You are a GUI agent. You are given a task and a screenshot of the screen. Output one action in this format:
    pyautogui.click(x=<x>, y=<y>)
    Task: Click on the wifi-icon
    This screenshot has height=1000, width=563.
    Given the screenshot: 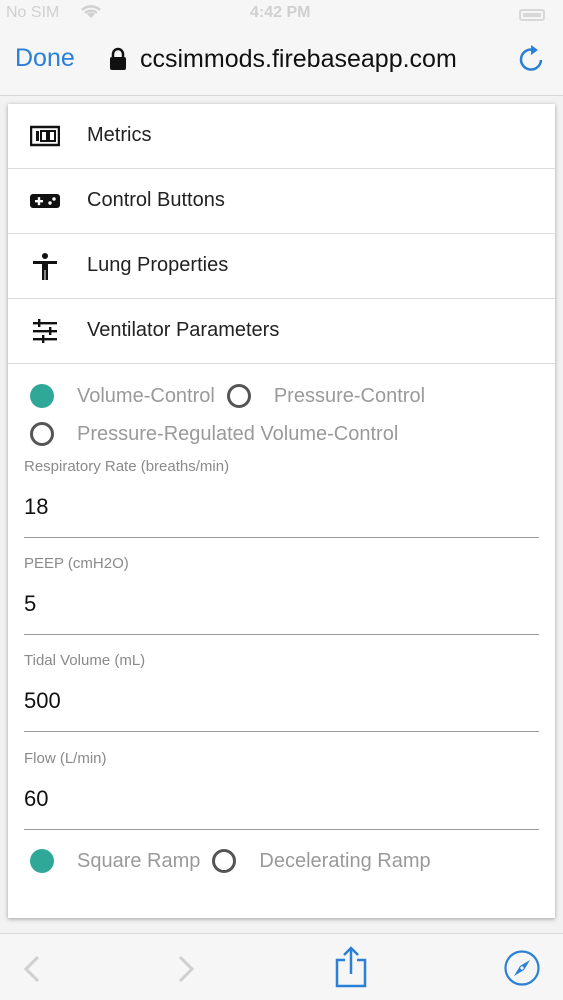 What is the action you would take?
    pyautogui.click(x=91, y=14)
    